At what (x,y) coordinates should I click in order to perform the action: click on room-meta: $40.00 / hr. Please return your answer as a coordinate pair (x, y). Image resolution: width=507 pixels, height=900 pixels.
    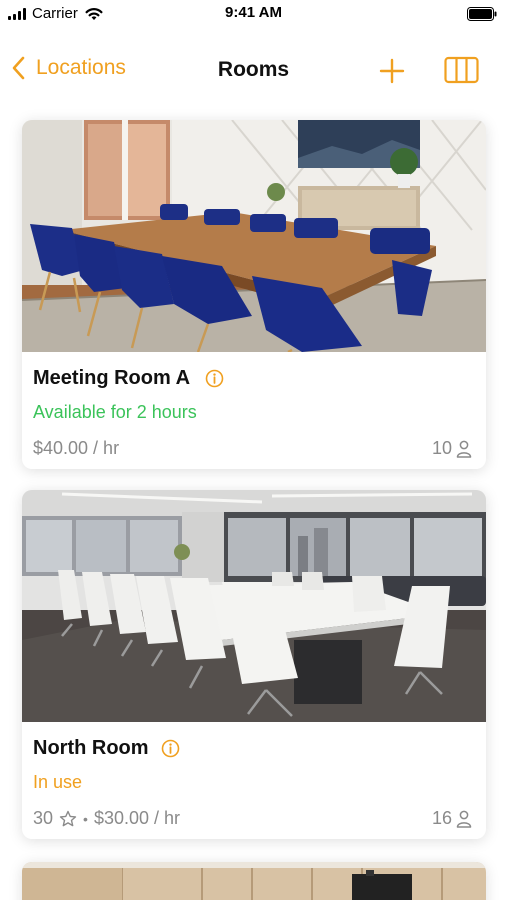
    Looking at the image, I should click on (76, 448).